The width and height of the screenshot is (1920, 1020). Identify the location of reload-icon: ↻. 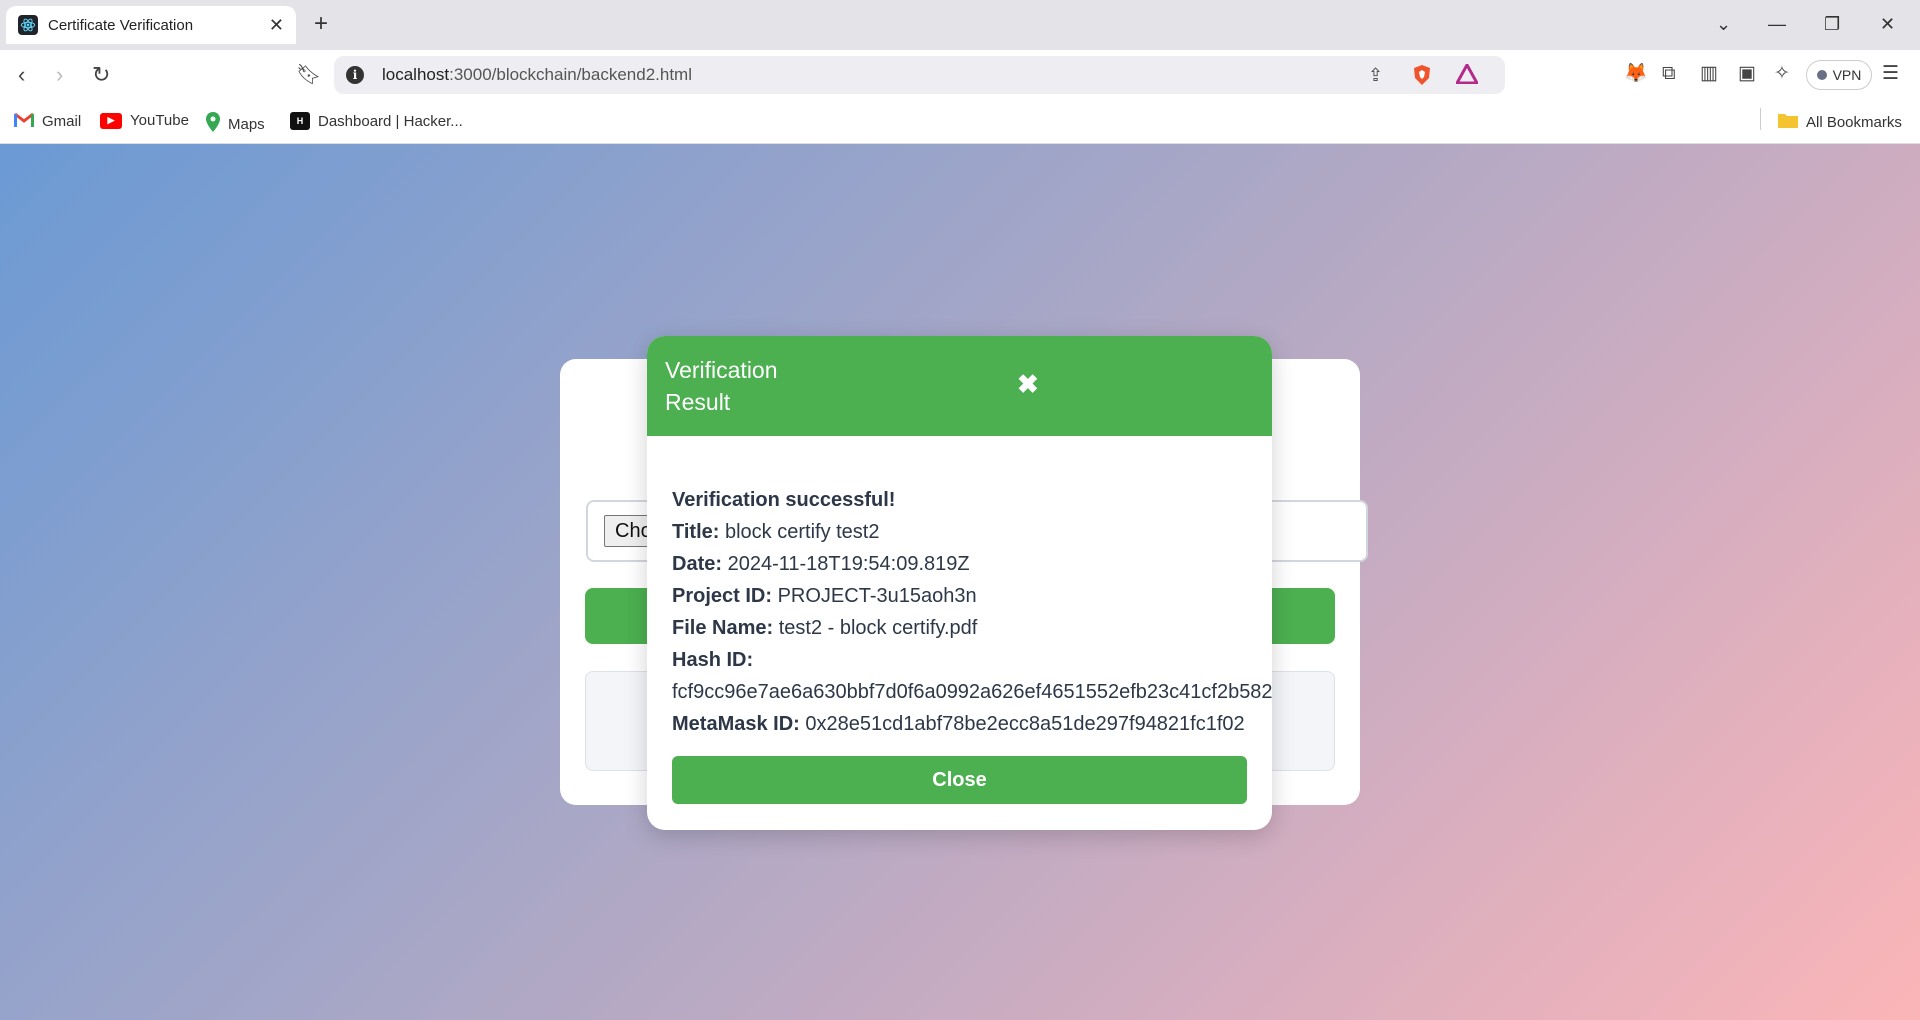
(101, 75).